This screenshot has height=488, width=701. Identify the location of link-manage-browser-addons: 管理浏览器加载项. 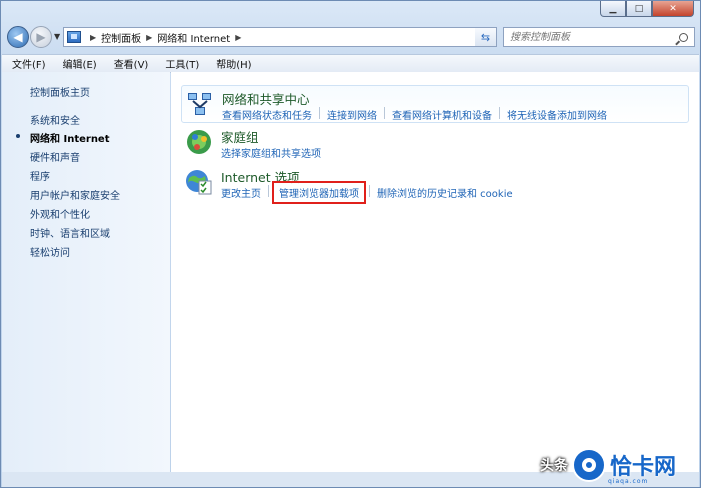
(319, 192).